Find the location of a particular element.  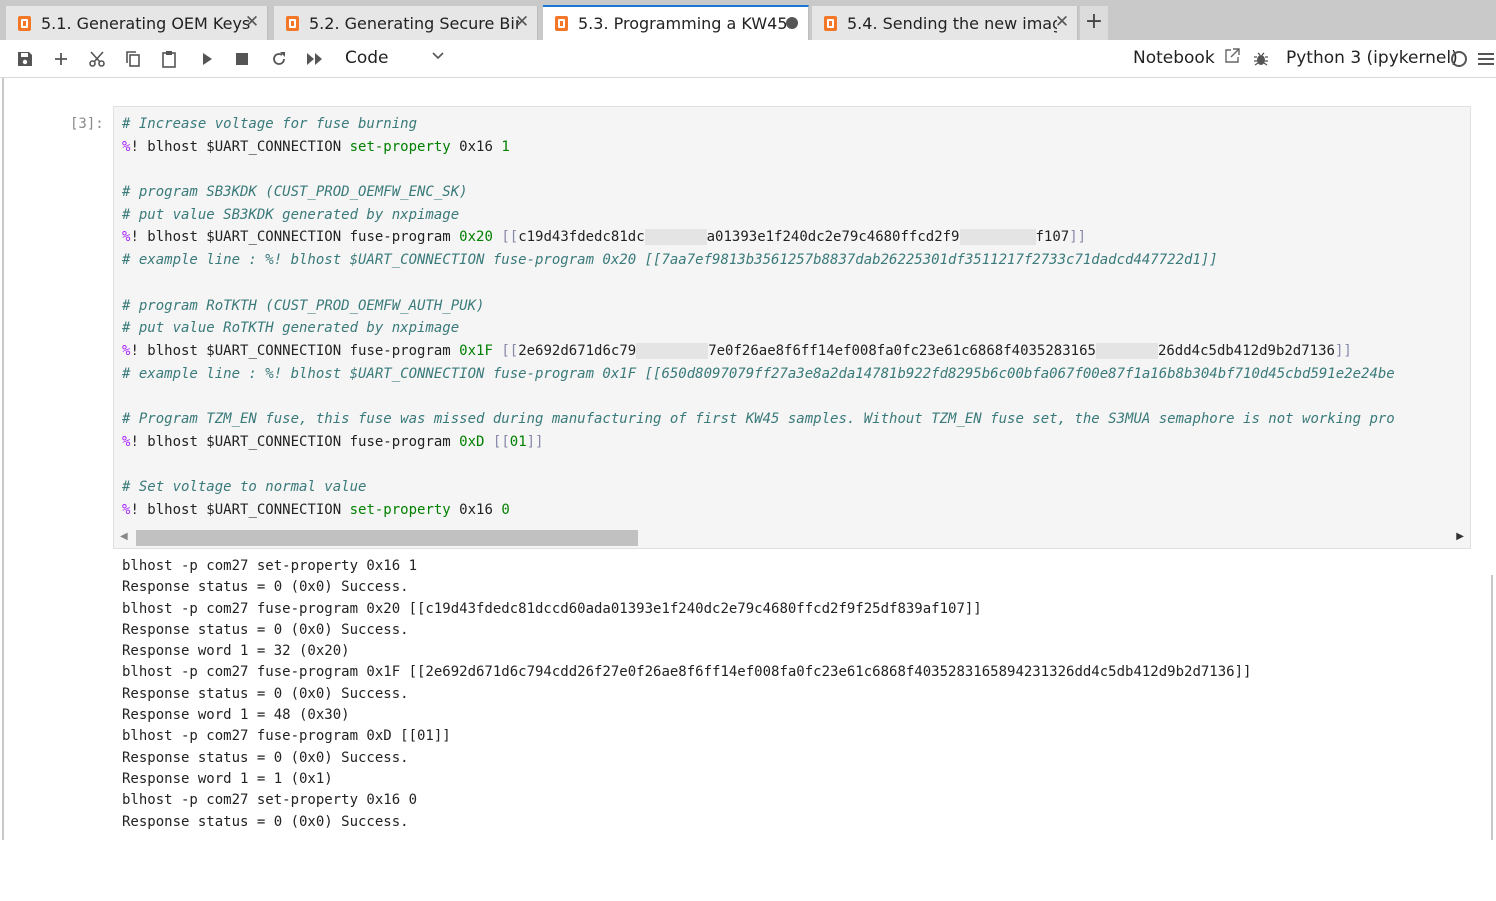

code-line: # put value SB3KDK generated by nxpimage is located at coordinates (758, 215).